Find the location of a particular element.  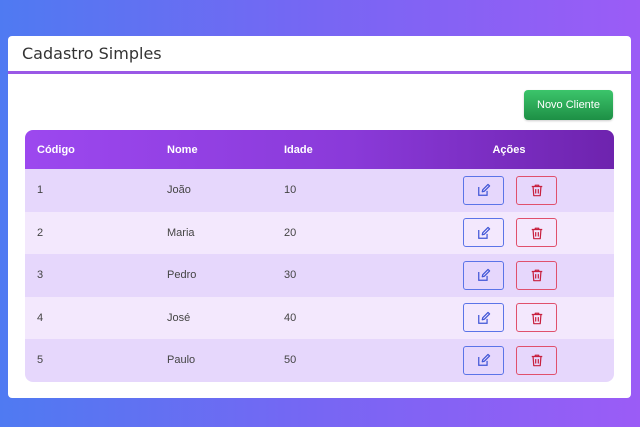

new-client-button: Novo Cliente is located at coordinates (568, 105).